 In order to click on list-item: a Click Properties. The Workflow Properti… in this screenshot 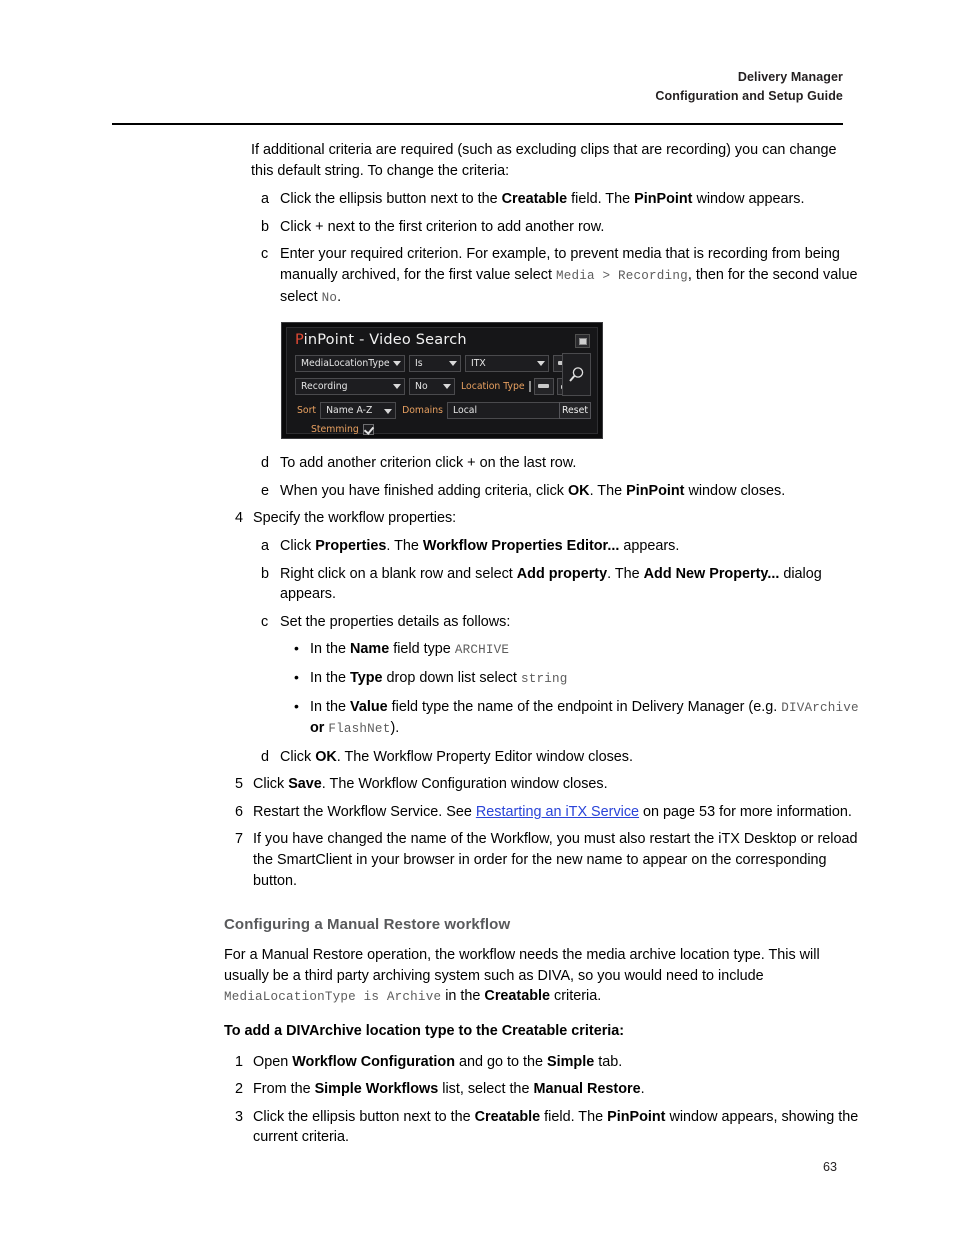, I will do `click(561, 546)`.